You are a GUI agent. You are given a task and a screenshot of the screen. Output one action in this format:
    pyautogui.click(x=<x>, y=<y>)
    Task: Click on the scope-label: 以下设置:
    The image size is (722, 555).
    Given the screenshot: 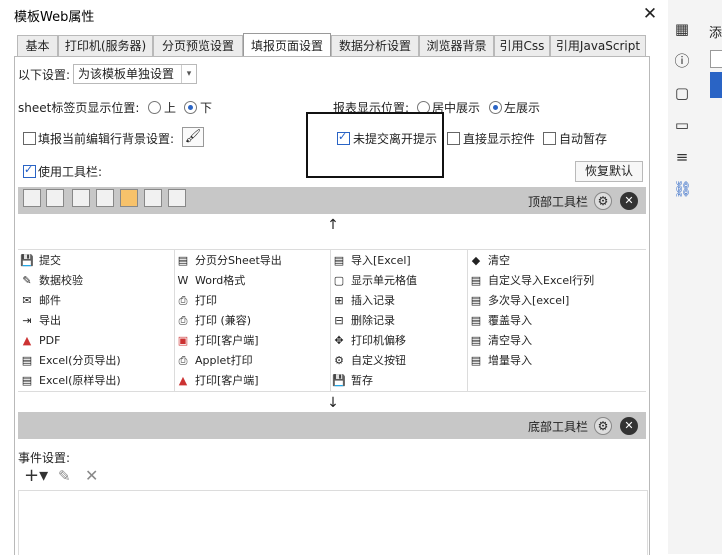 What is the action you would take?
    pyautogui.click(x=44, y=75)
    